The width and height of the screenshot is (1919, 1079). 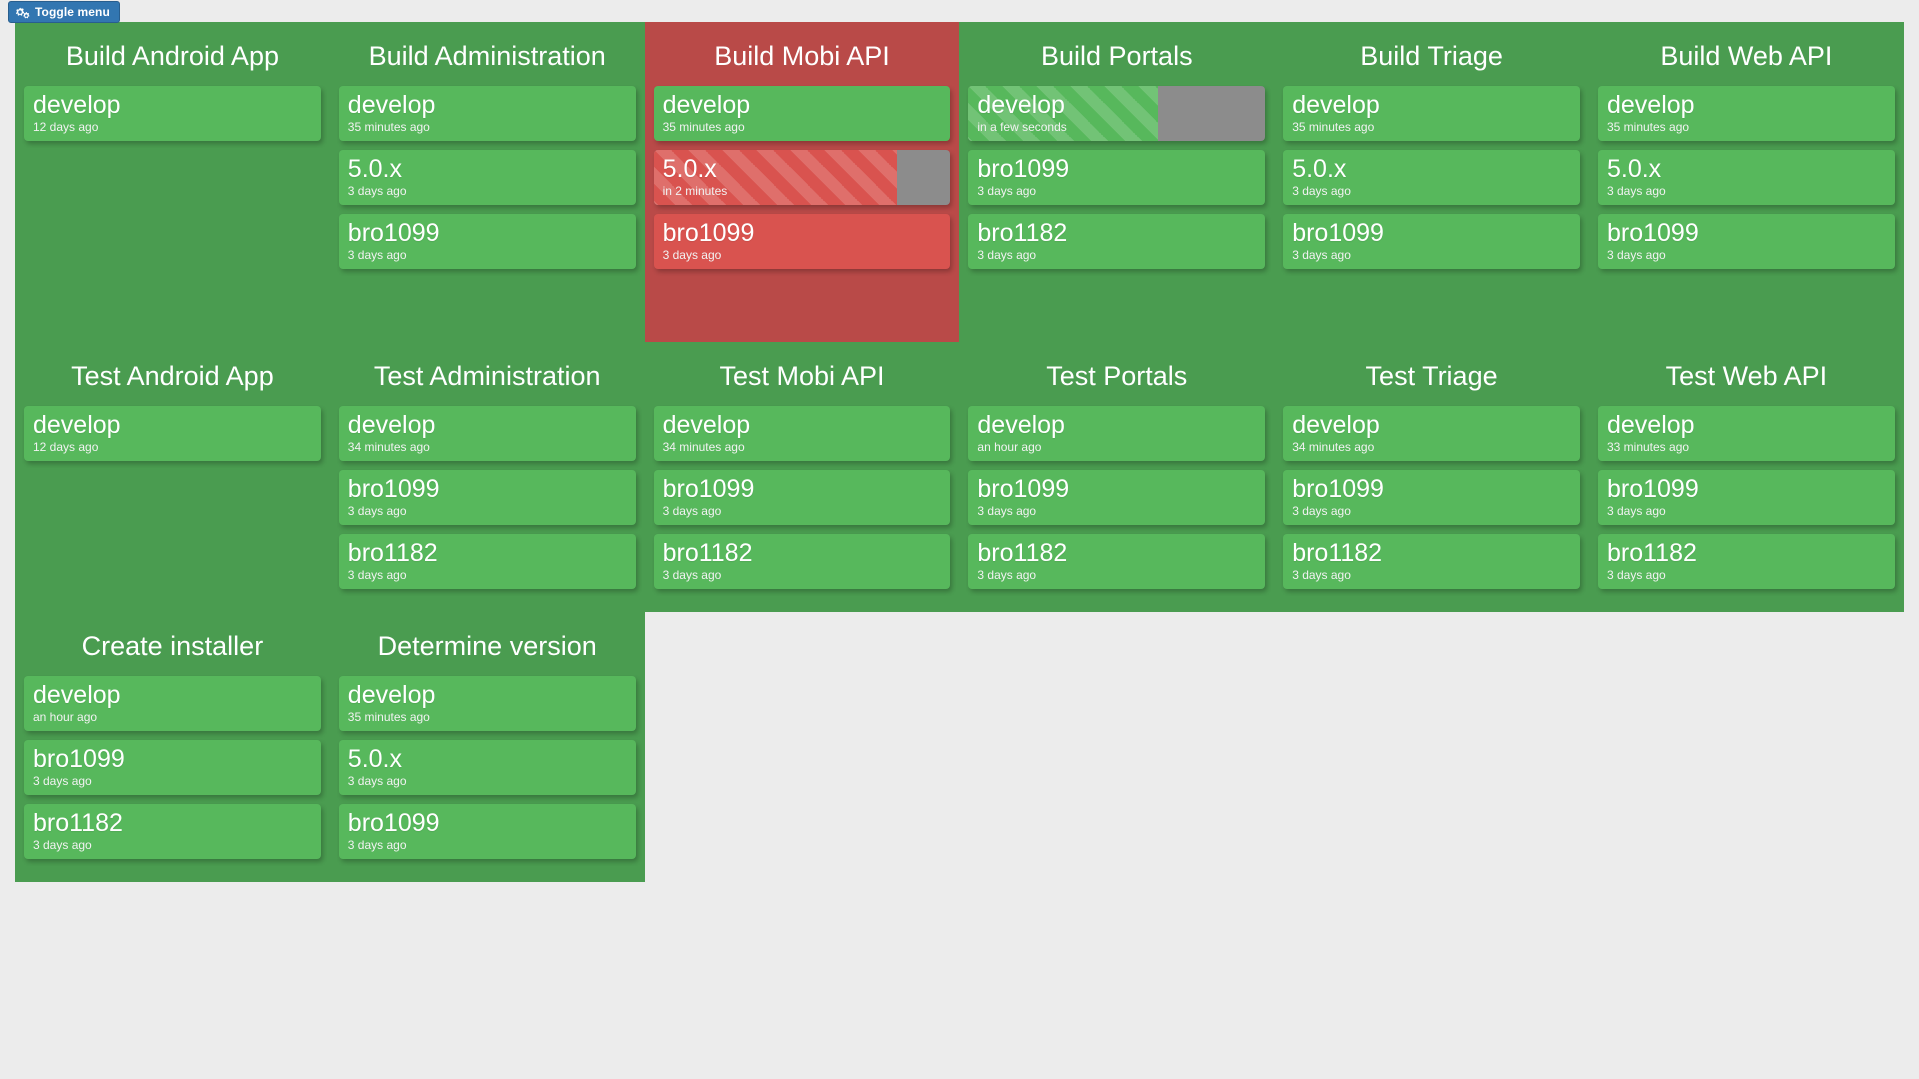 What do you see at coordinates (487, 56) in the screenshot?
I see `job-title: Build Administration` at bounding box center [487, 56].